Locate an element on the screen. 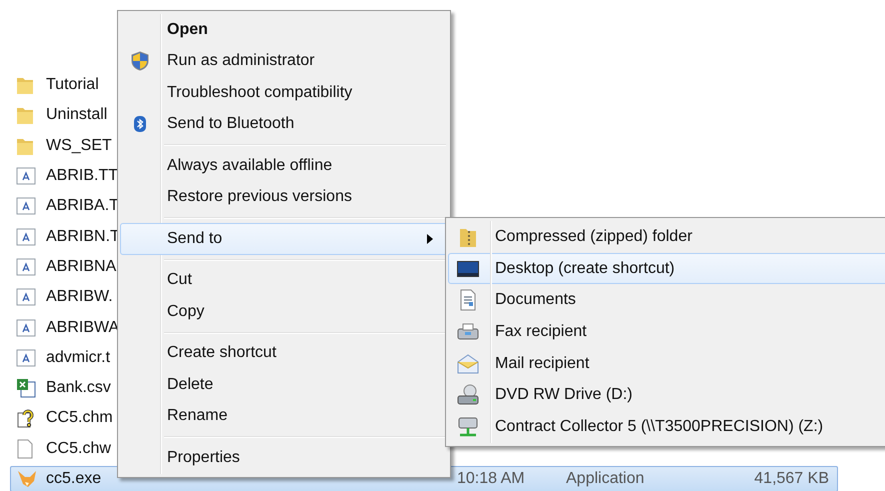  menu-item: Create shortcut is located at coordinates (284, 353).